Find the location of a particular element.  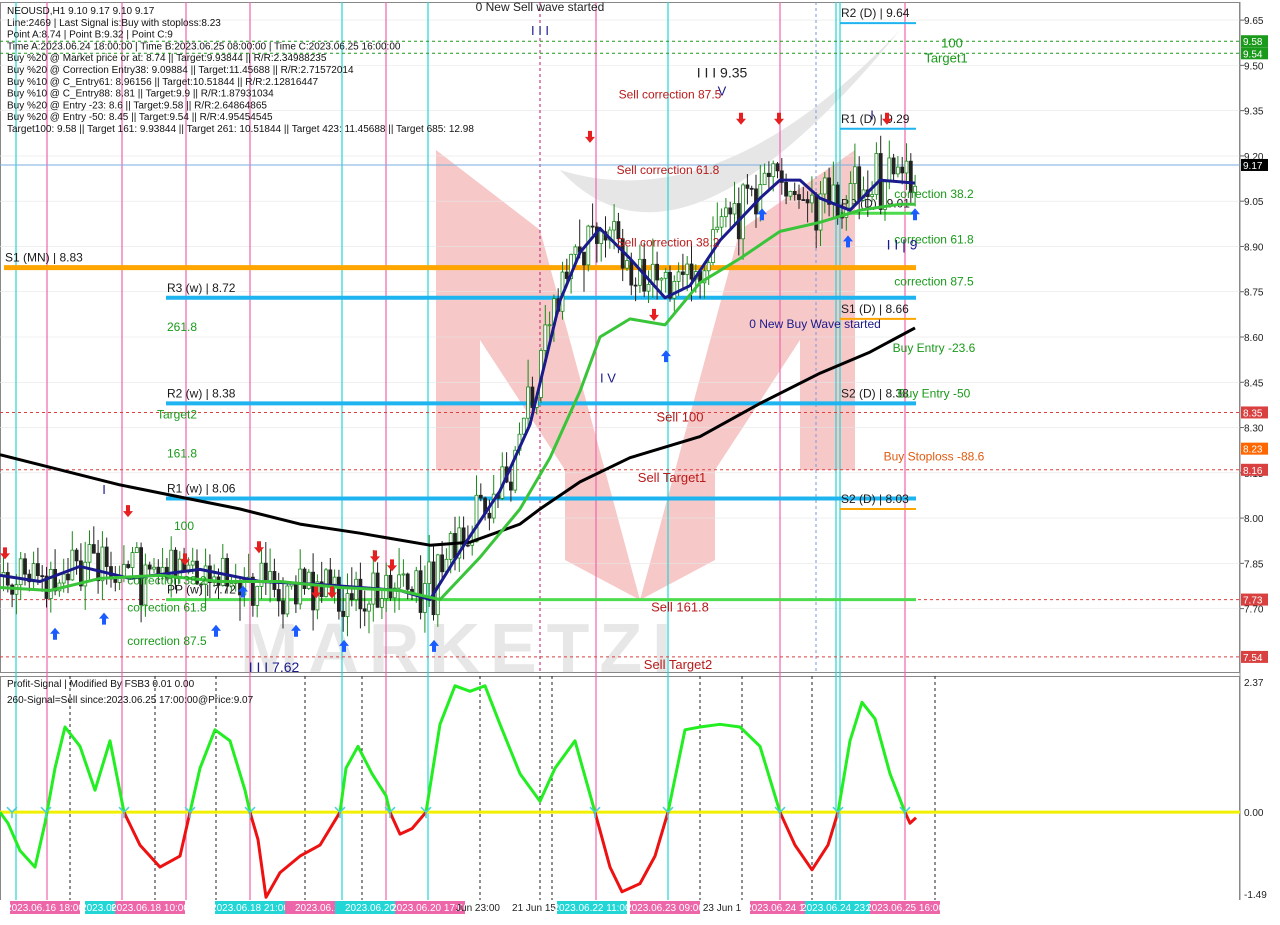

time-tick-label: 2023.06.25 16:00 is located at coordinates (905, 908).